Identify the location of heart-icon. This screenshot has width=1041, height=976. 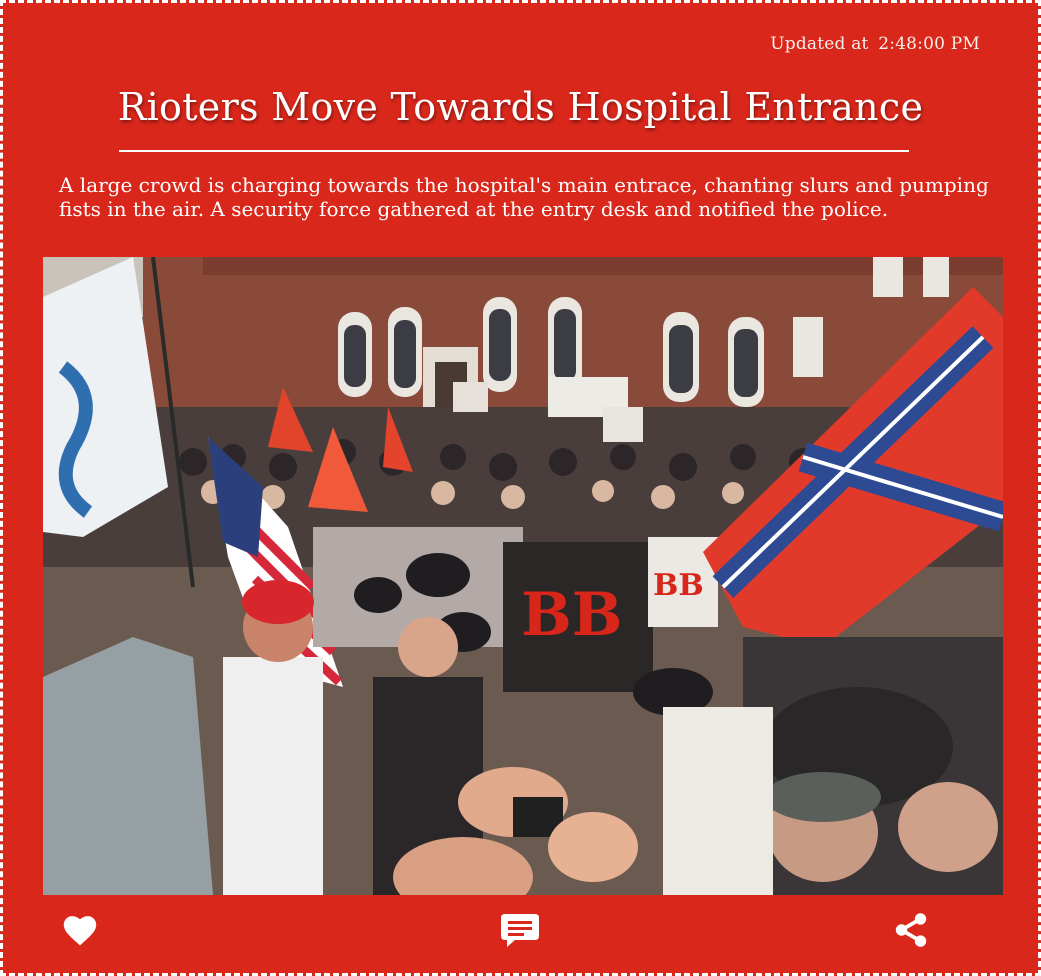
(80, 931).